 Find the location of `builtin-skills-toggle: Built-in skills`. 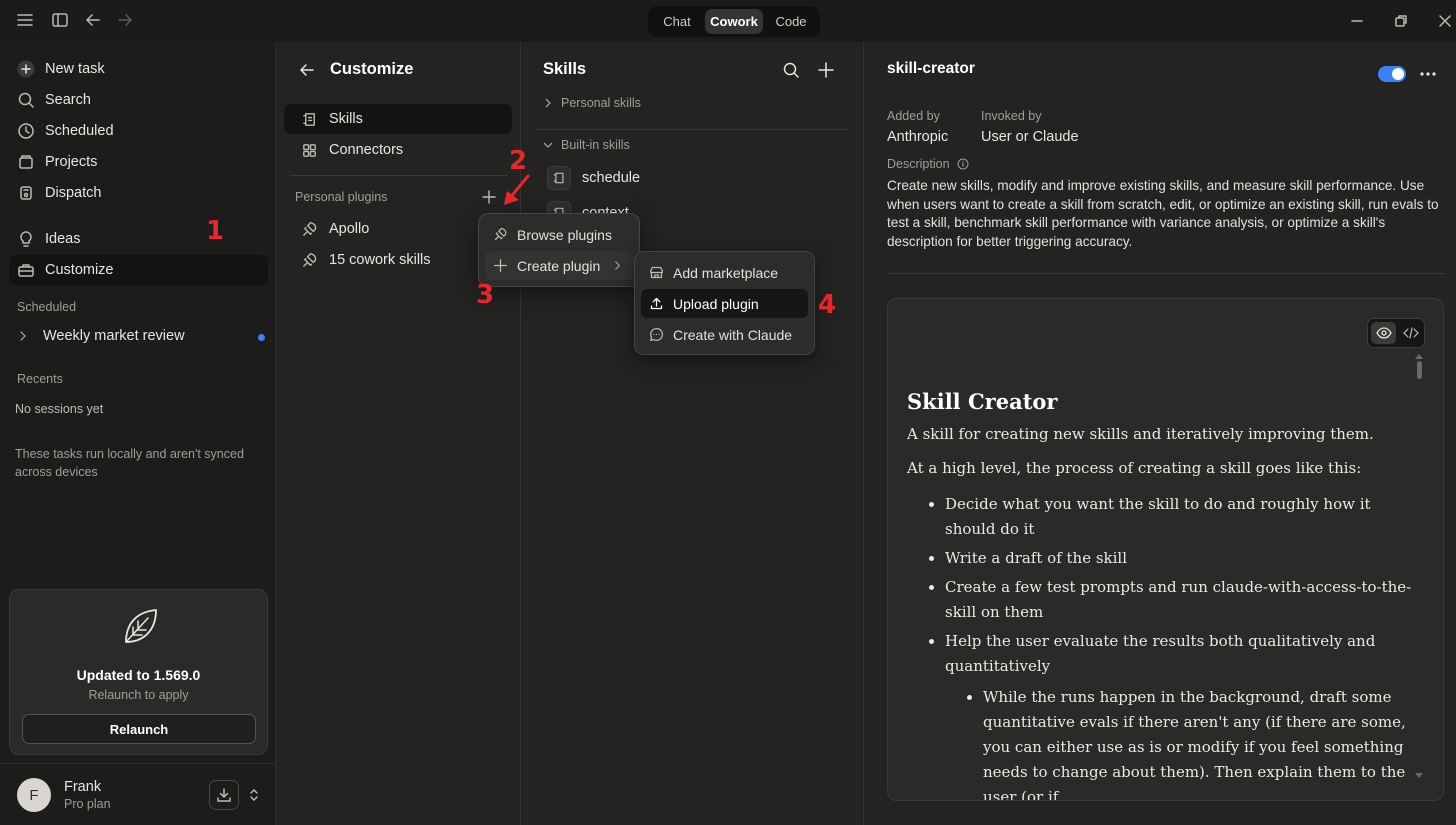

builtin-skills-toggle: Built-in skills is located at coordinates (586, 145).